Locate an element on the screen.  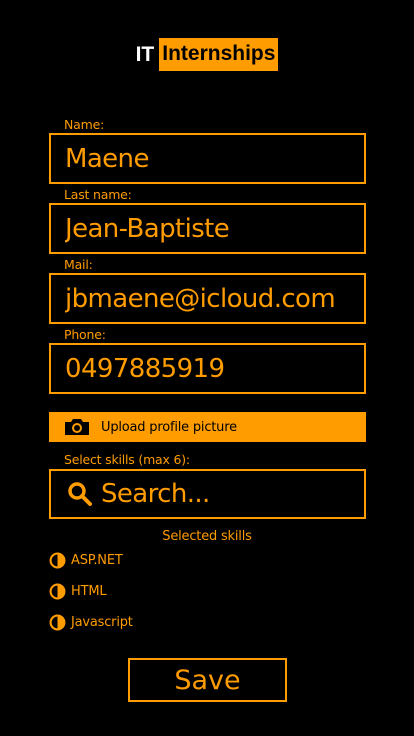
camera-icon is located at coordinates (77, 427).